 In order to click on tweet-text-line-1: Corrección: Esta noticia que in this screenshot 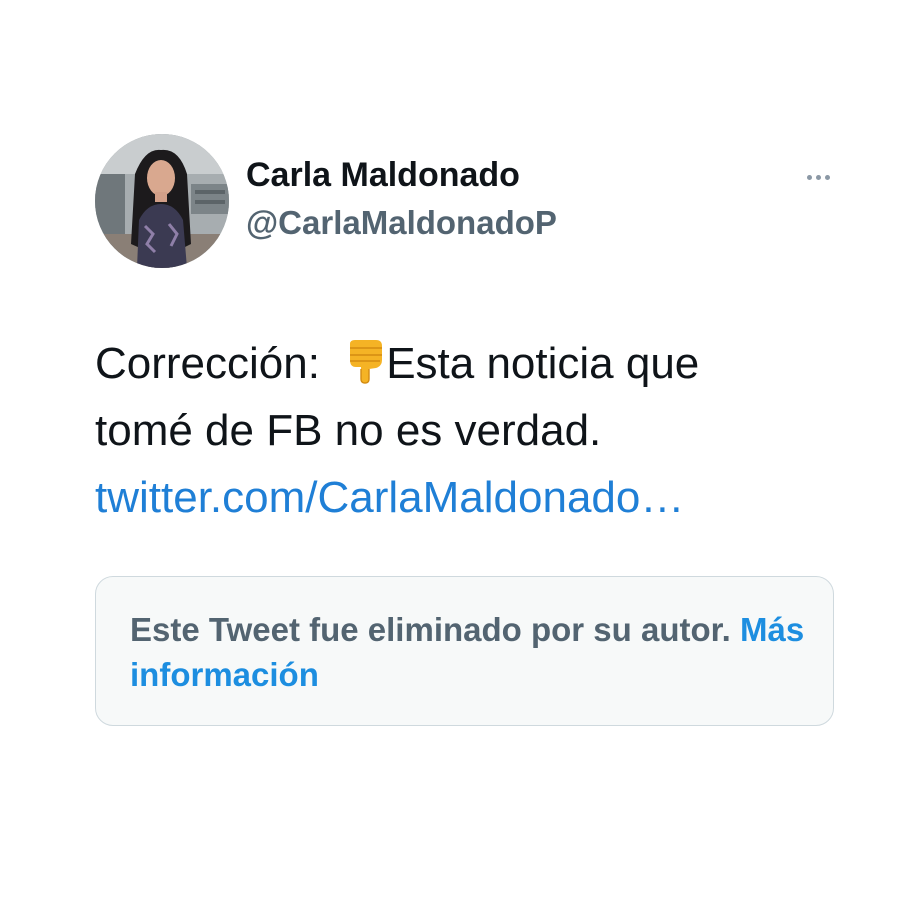, I will do `click(465, 363)`.